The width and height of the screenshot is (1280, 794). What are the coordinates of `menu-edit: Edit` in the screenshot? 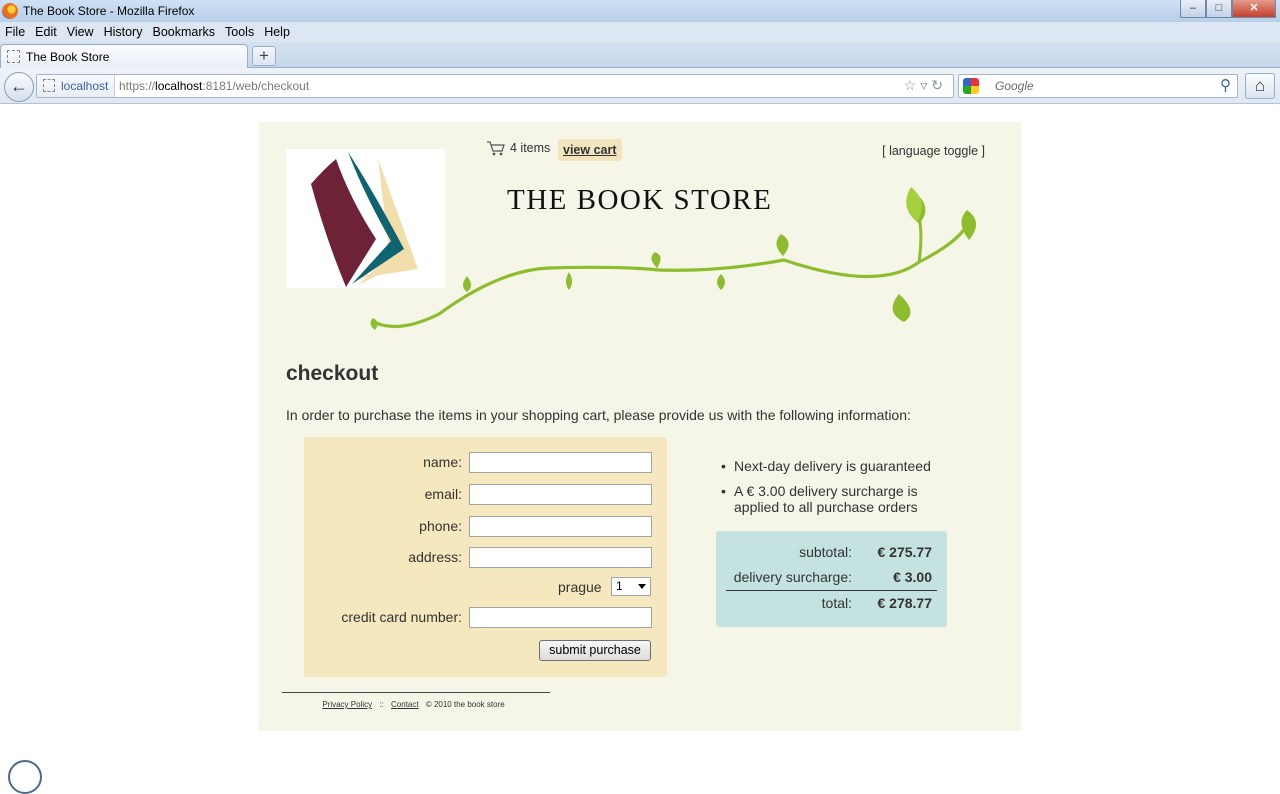 It's located at (46, 32).